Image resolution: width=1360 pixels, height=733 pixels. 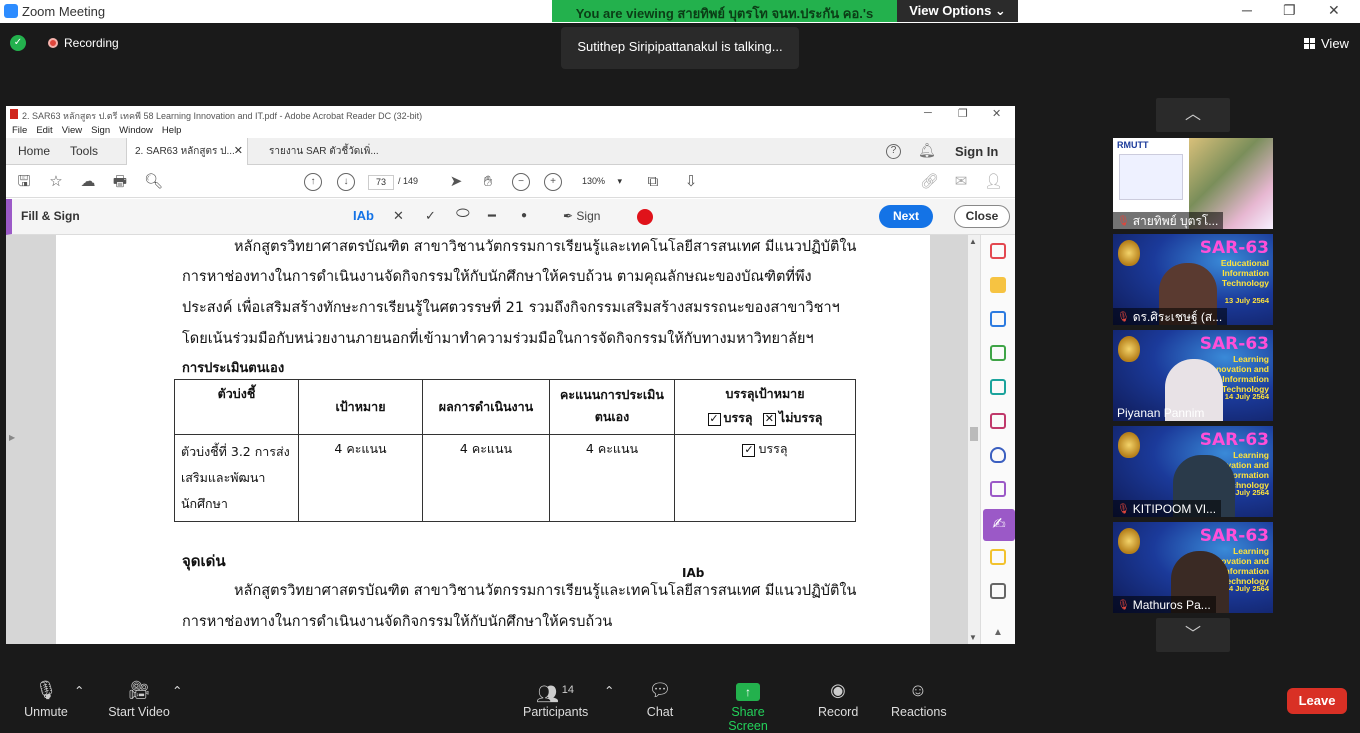 What do you see at coordinates (906, 216) in the screenshot?
I see `next-button: Next` at bounding box center [906, 216].